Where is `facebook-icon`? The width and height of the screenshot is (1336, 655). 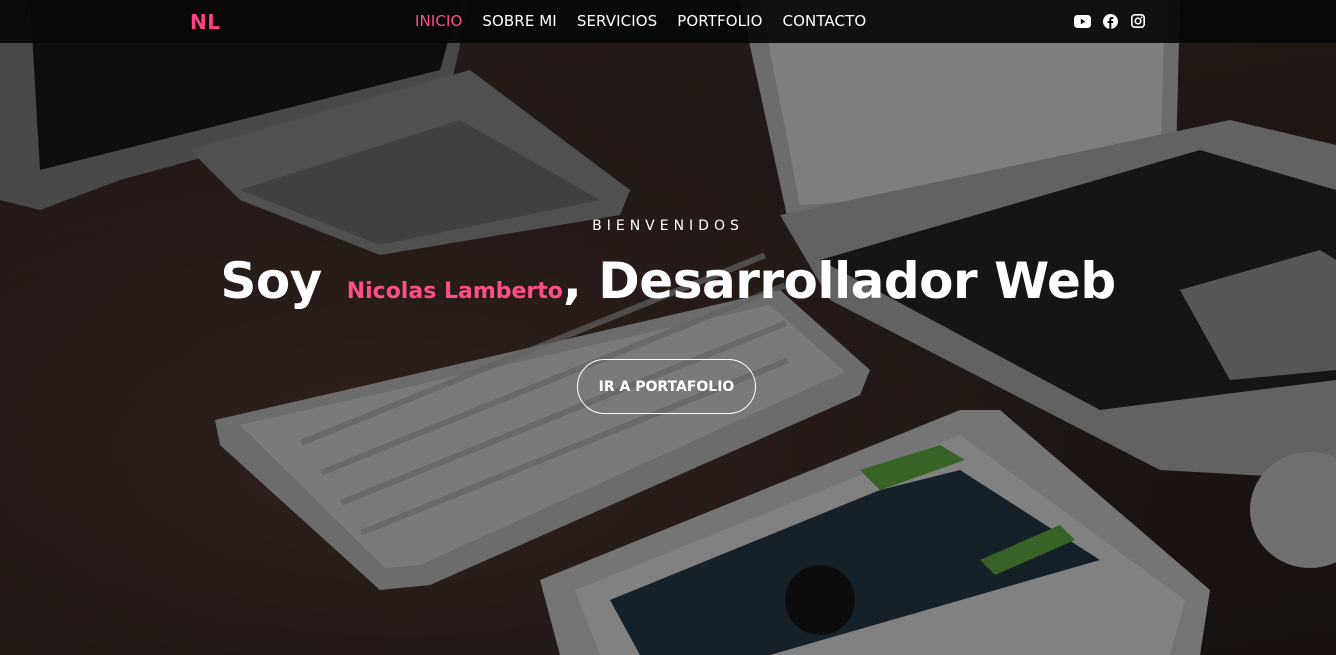 facebook-icon is located at coordinates (1110, 21).